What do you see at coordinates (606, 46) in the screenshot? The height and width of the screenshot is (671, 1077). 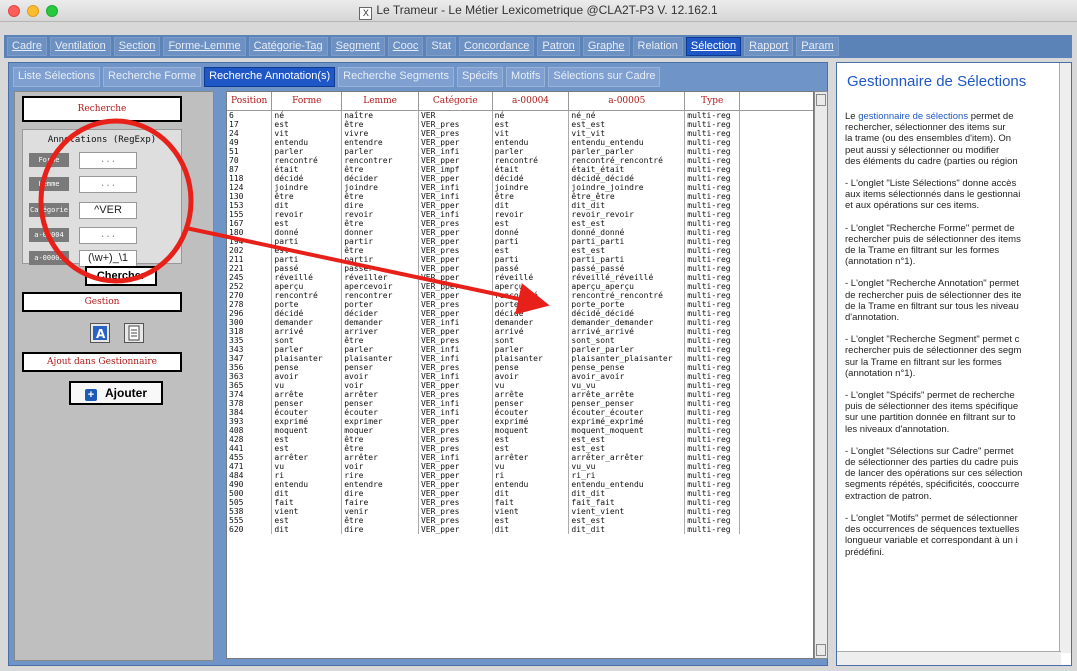 I see `tab-graphe: Graphe` at bounding box center [606, 46].